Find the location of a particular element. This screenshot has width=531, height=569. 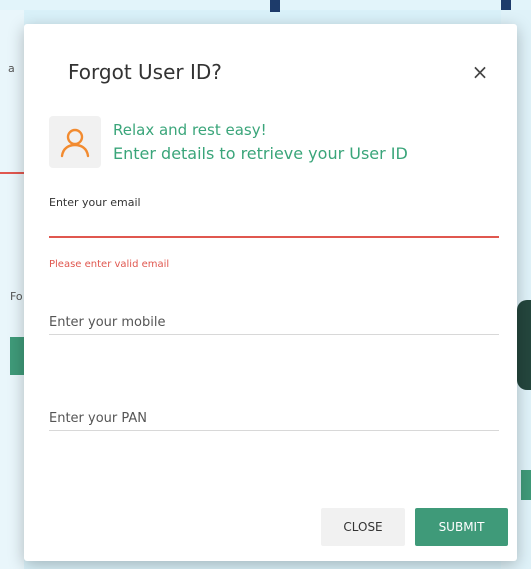

email-field-group: Enter your email is located at coordinates (274, 217).